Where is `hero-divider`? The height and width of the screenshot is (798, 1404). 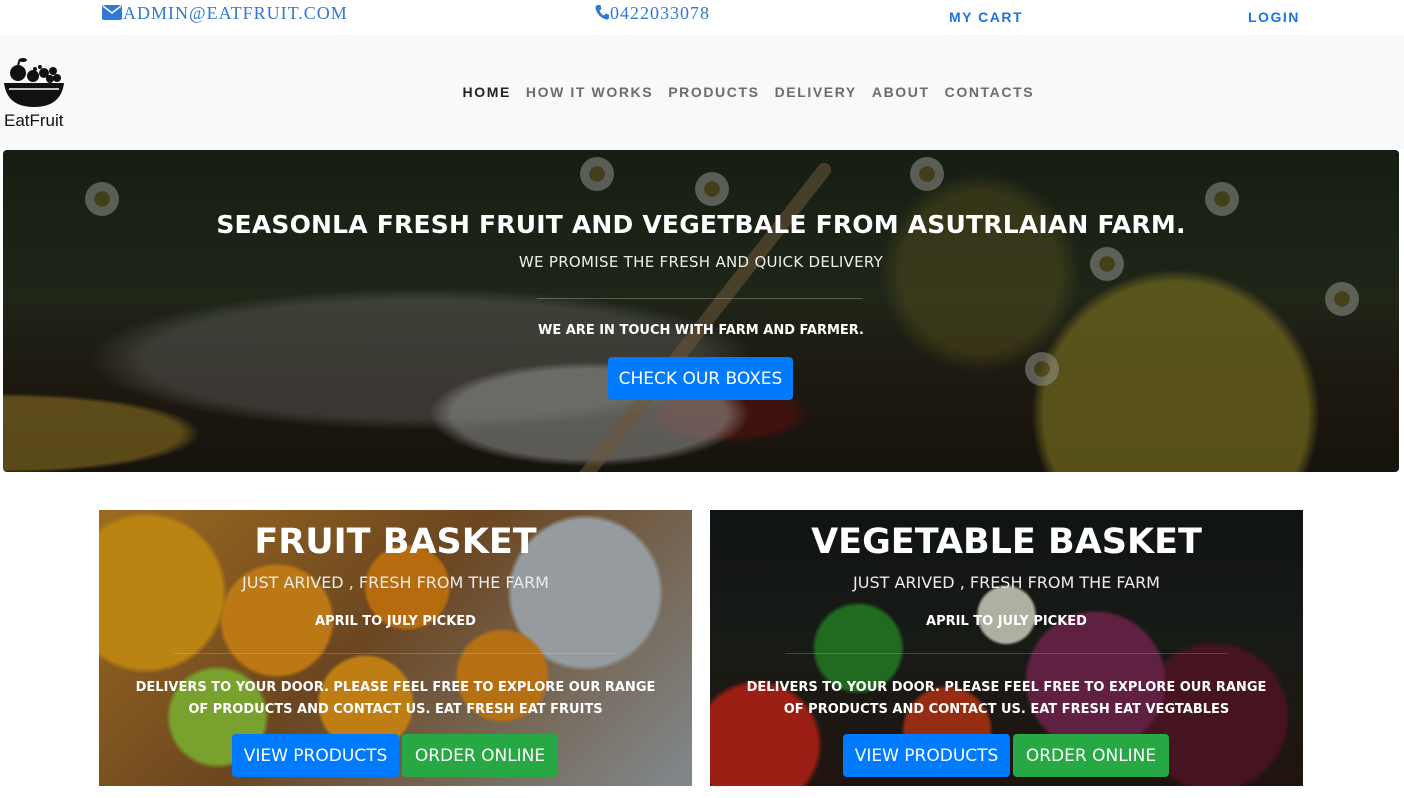
hero-divider is located at coordinates (700, 298).